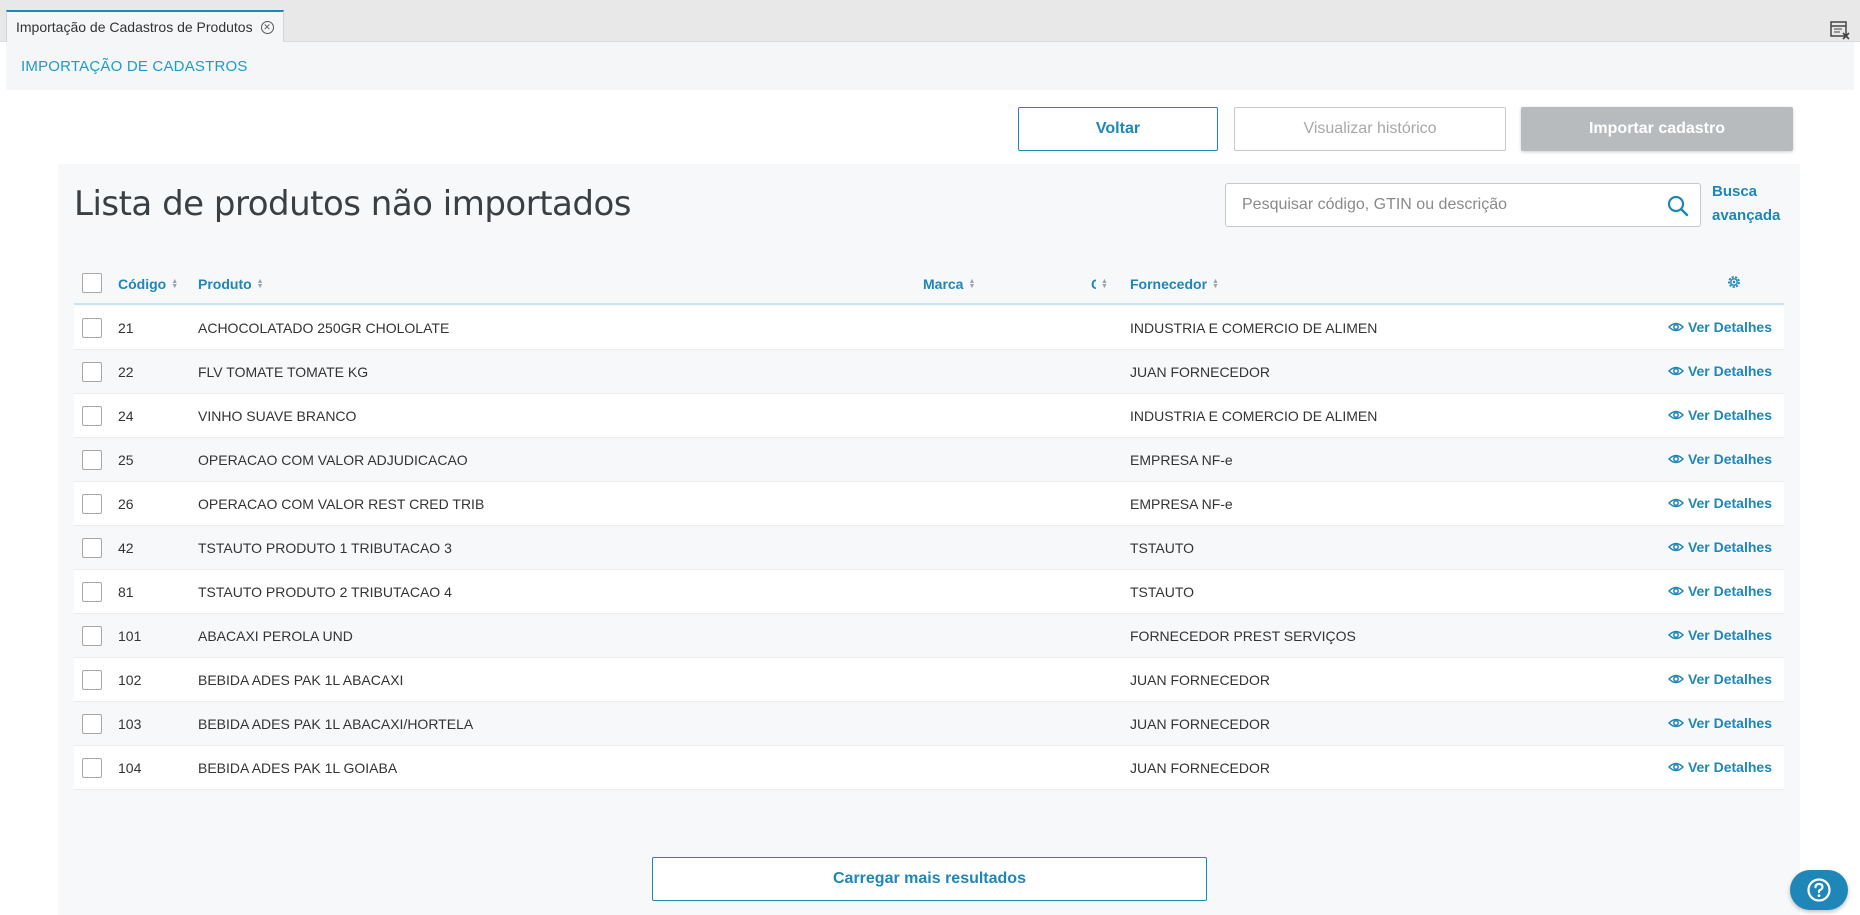 The height and width of the screenshot is (915, 1860). I want to click on page-title: Lista de produtos não importados, so click(352, 204).